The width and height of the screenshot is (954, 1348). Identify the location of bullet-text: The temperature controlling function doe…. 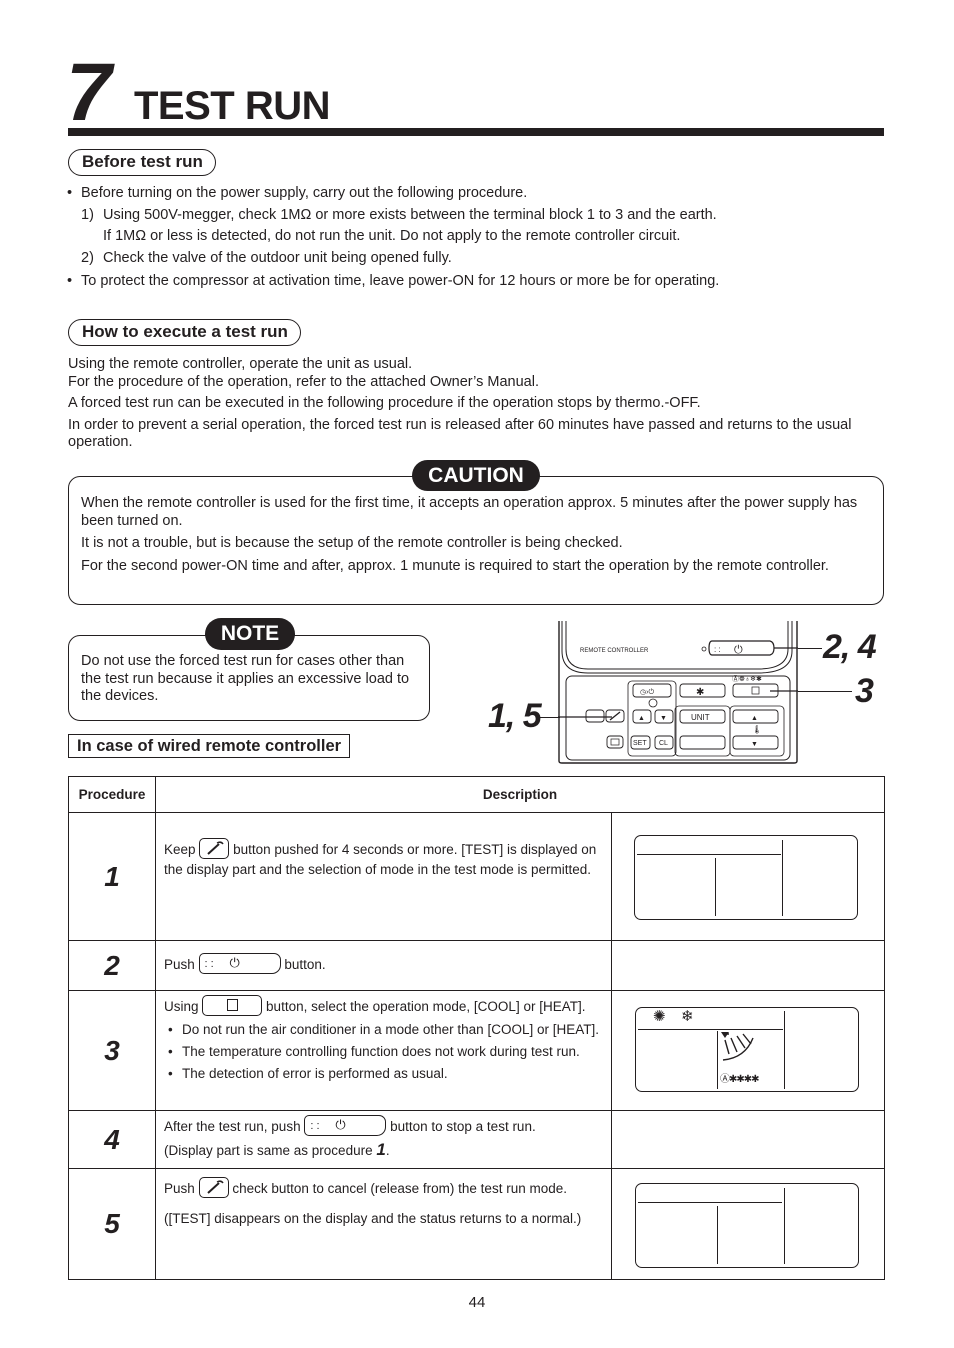
(381, 1051).